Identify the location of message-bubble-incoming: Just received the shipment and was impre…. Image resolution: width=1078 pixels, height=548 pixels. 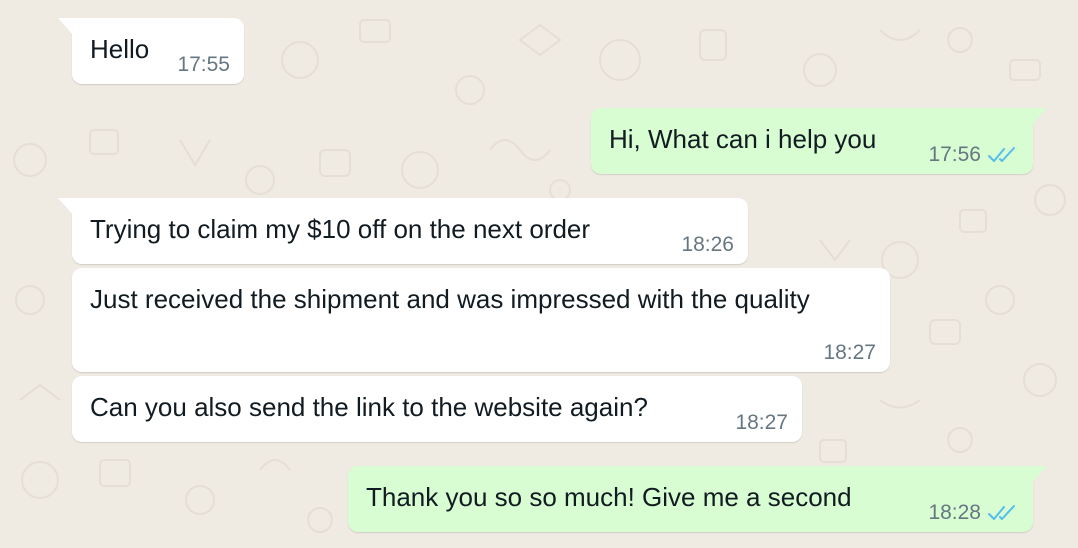
(481, 320).